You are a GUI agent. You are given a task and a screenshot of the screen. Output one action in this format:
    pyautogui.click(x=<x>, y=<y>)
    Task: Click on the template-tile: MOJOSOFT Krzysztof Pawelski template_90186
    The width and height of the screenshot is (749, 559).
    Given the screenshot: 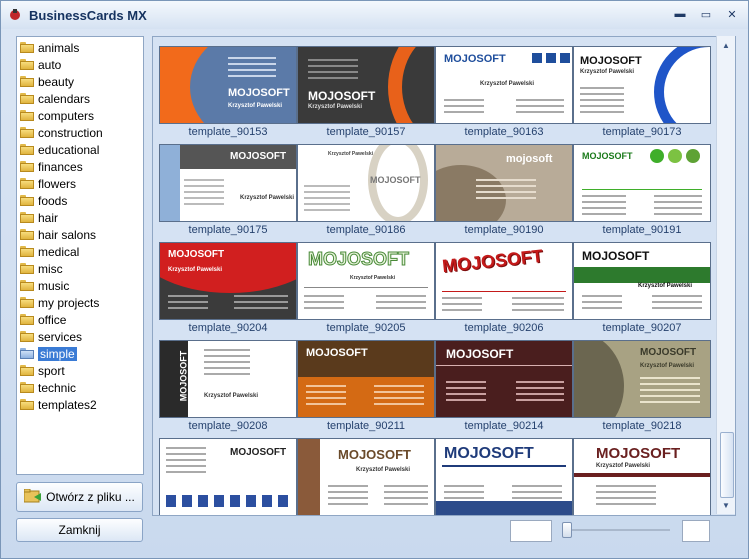 What is the action you would take?
    pyautogui.click(x=366, y=190)
    